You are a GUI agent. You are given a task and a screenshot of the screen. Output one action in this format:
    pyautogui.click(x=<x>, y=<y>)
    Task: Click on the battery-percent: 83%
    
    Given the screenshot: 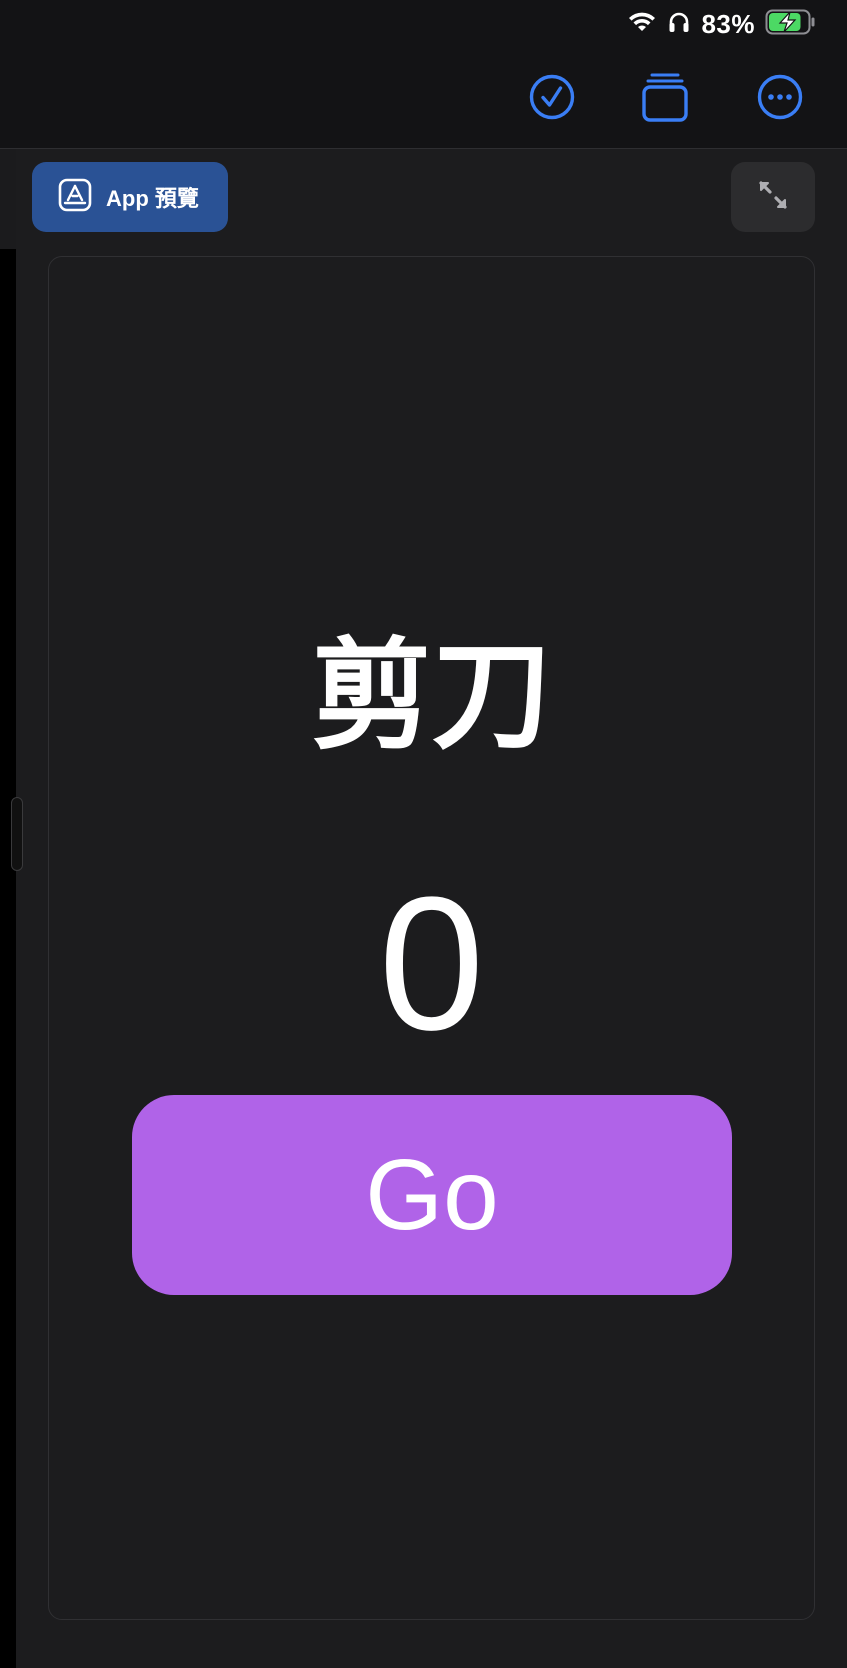 What is the action you would take?
    pyautogui.click(x=728, y=23)
    